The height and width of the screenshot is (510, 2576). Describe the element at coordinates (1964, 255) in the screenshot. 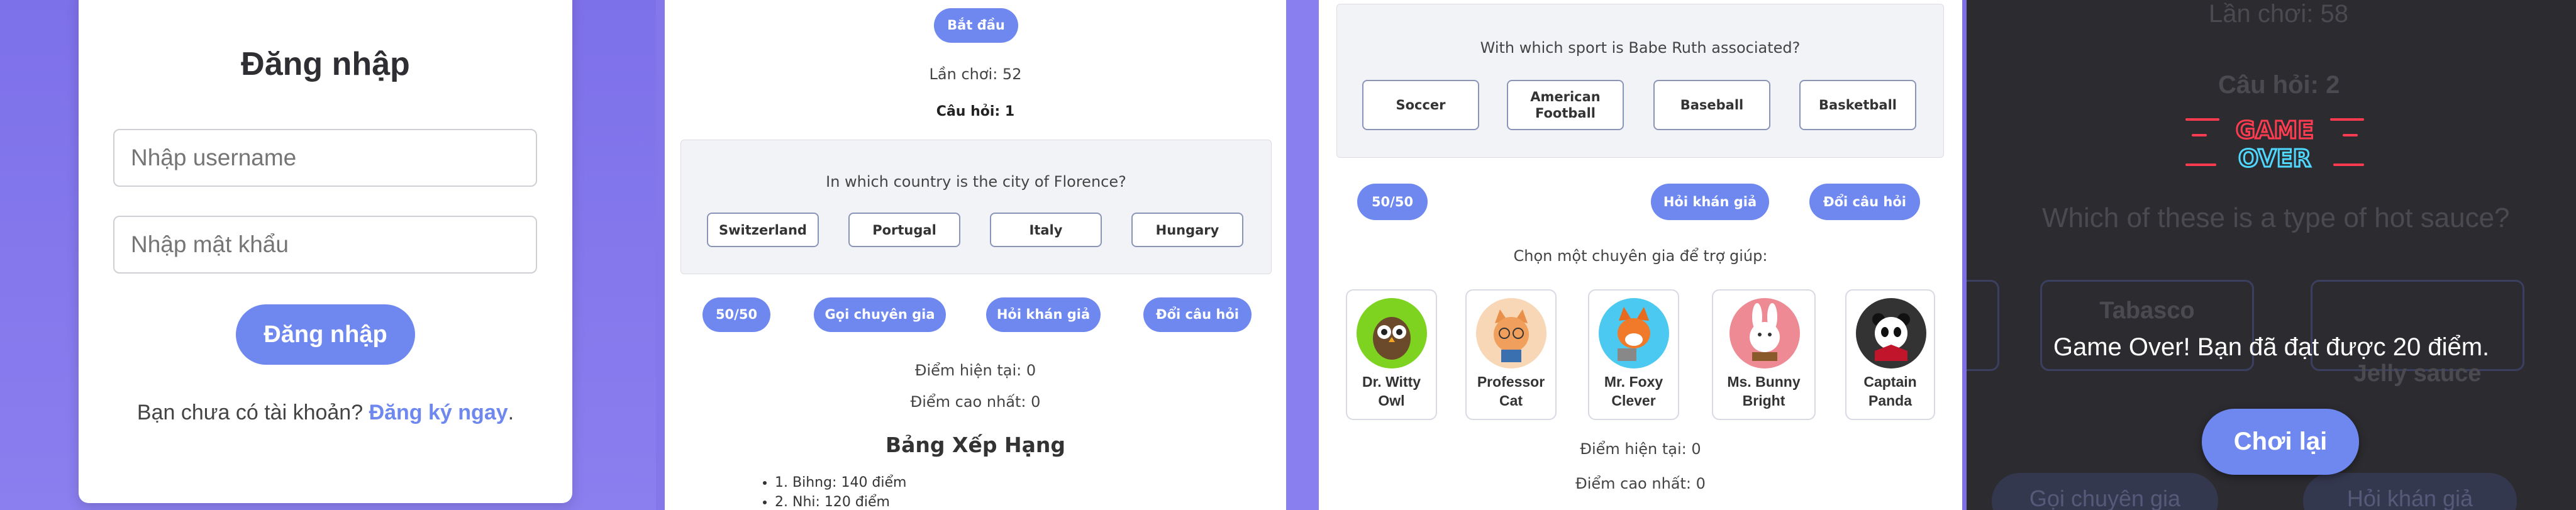

I see `panel-divider` at that location.